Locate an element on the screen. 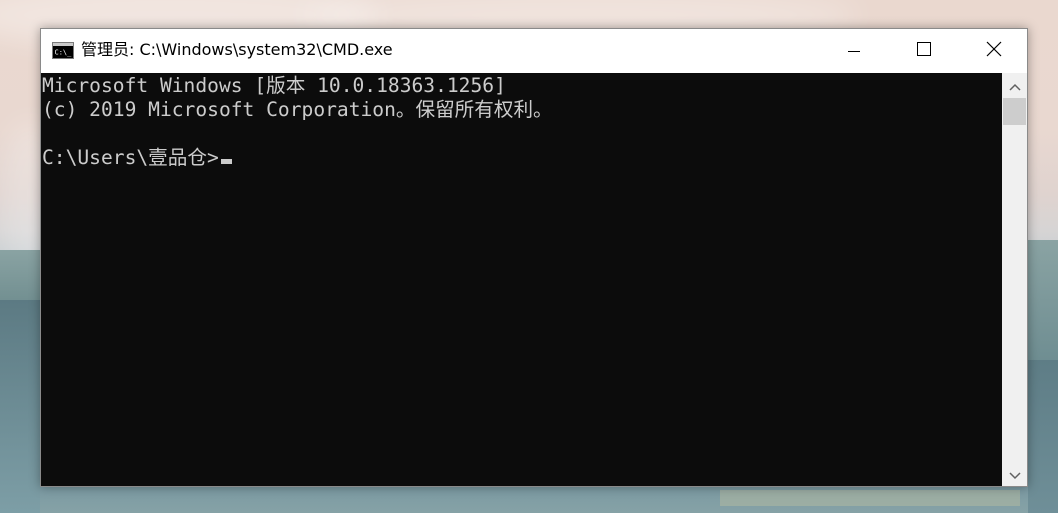  maximize-button is located at coordinates (924, 51).